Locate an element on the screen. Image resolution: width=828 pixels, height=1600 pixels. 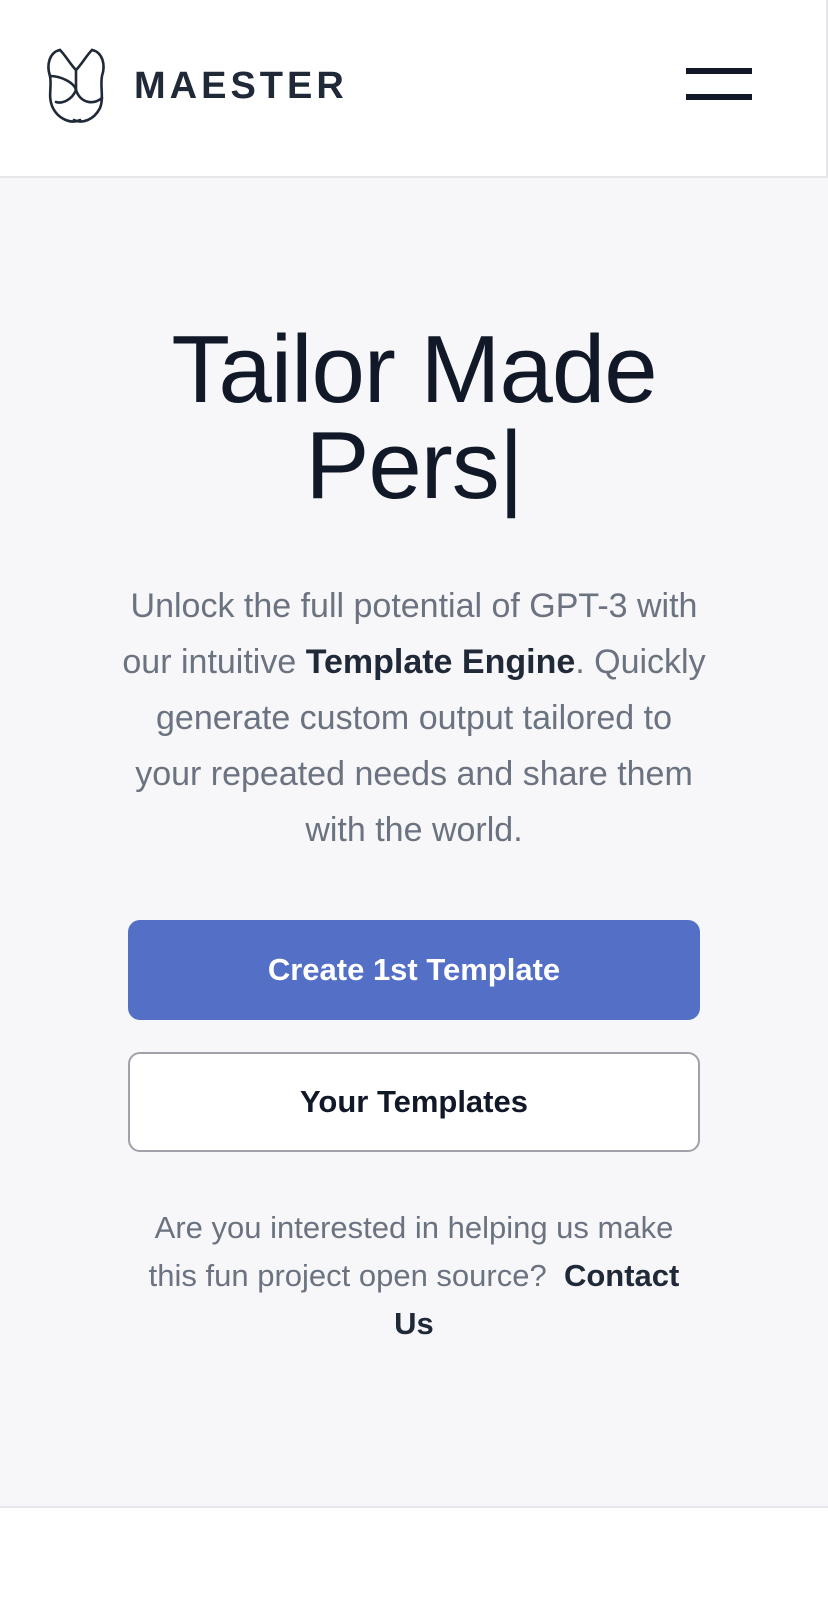
hero-title: Tailor Made Pers| is located at coordinates (414, 418).